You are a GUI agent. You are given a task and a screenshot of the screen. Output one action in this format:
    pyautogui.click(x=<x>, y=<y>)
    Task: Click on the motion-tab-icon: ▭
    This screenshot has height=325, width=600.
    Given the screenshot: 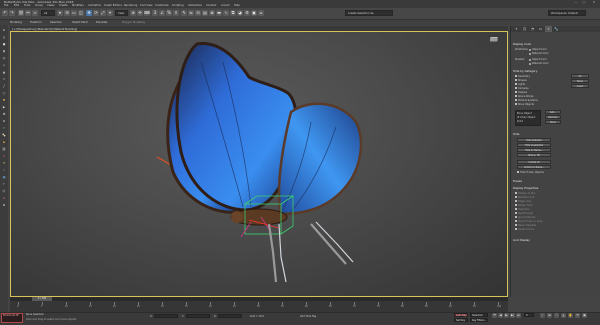 What is the action you would take?
    pyautogui.click(x=540, y=29)
    